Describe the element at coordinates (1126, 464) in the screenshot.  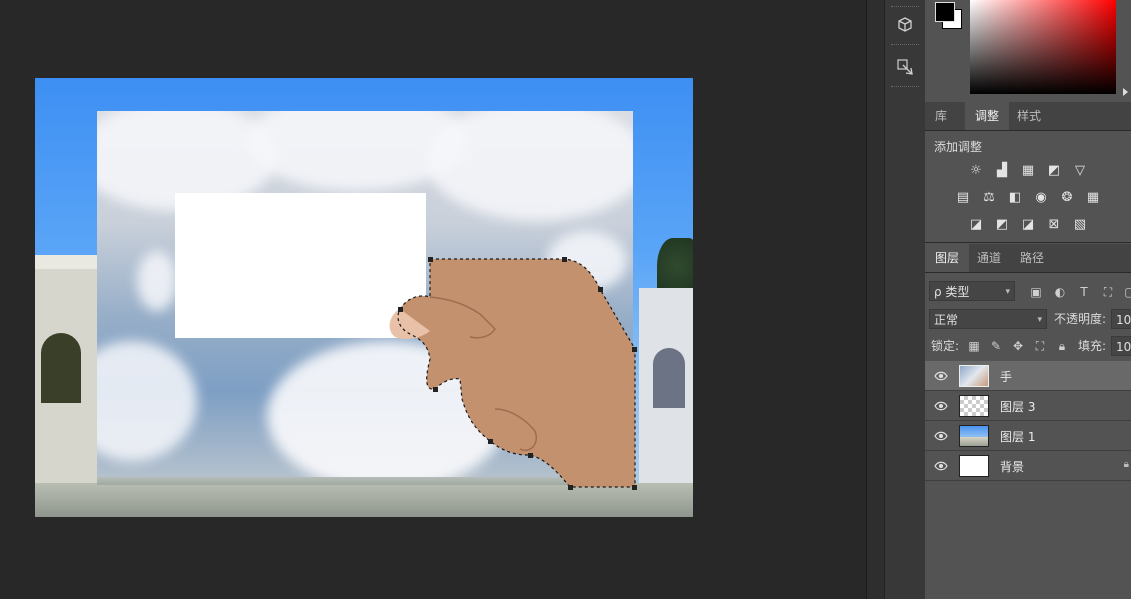
I see `lock-icon: 🔒︎` at that location.